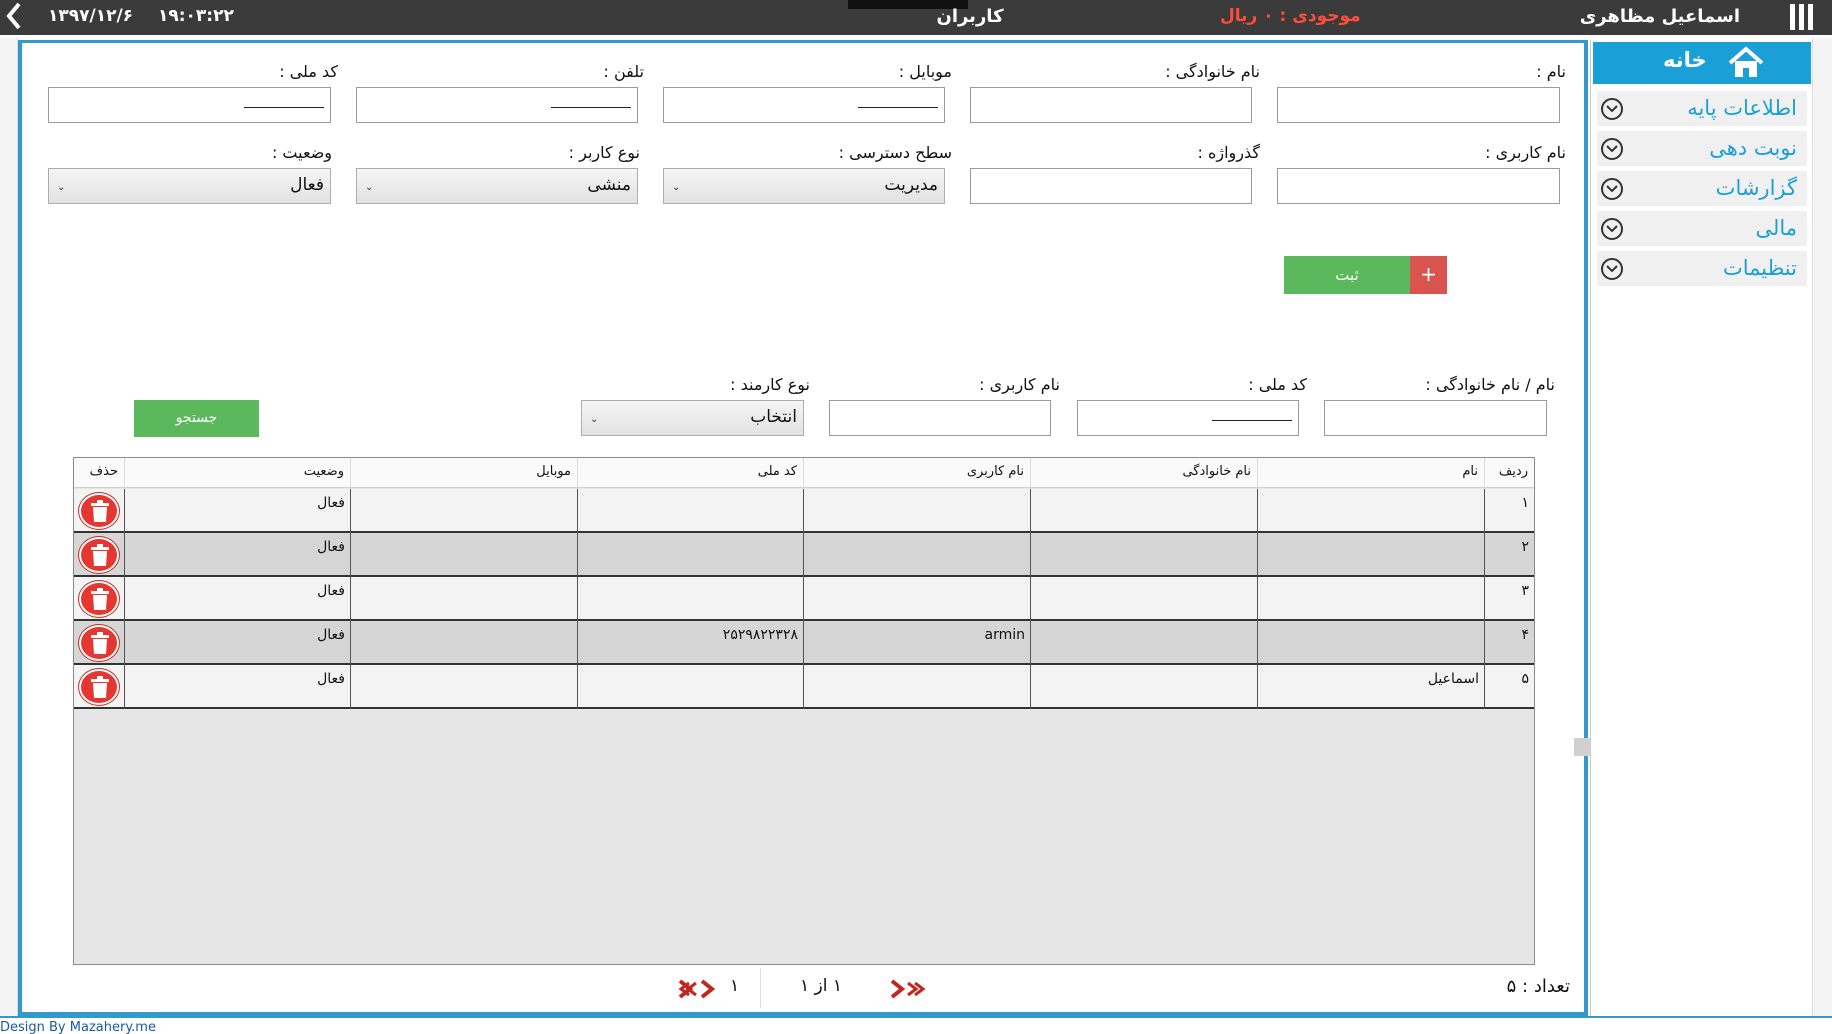 The width and height of the screenshot is (1832, 1034). I want to click on cell-num: ۳, so click(1509, 599).